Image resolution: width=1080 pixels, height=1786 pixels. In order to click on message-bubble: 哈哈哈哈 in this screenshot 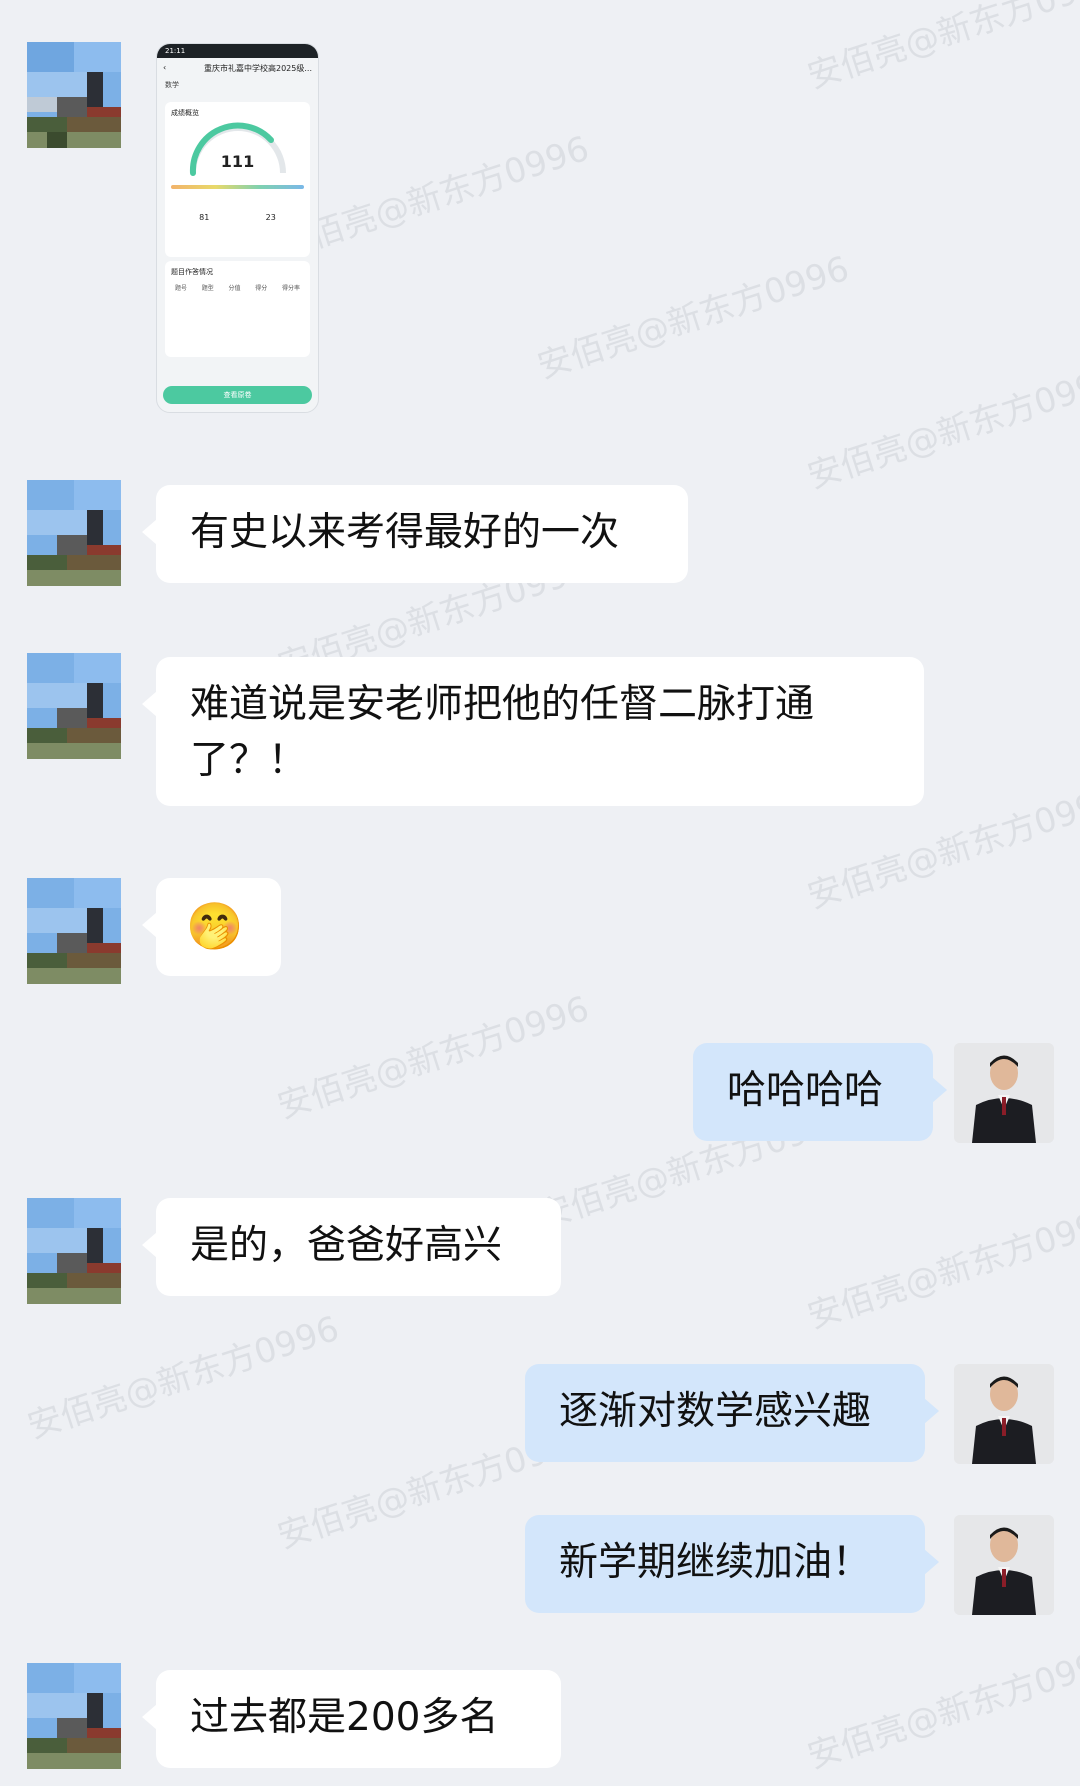, I will do `click(820, 1092)`.